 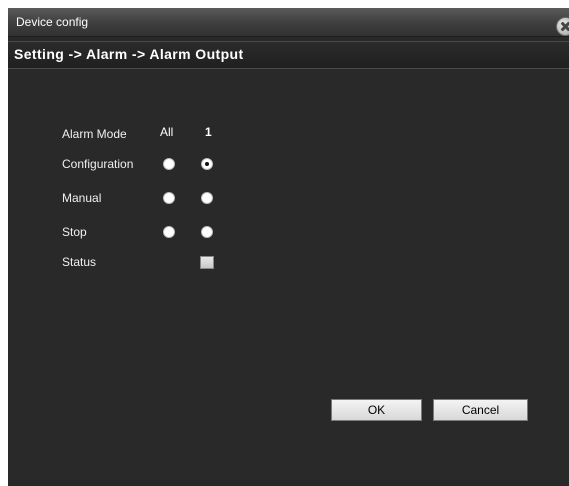 I want to click on close-icon, so click(x=562, y=26).